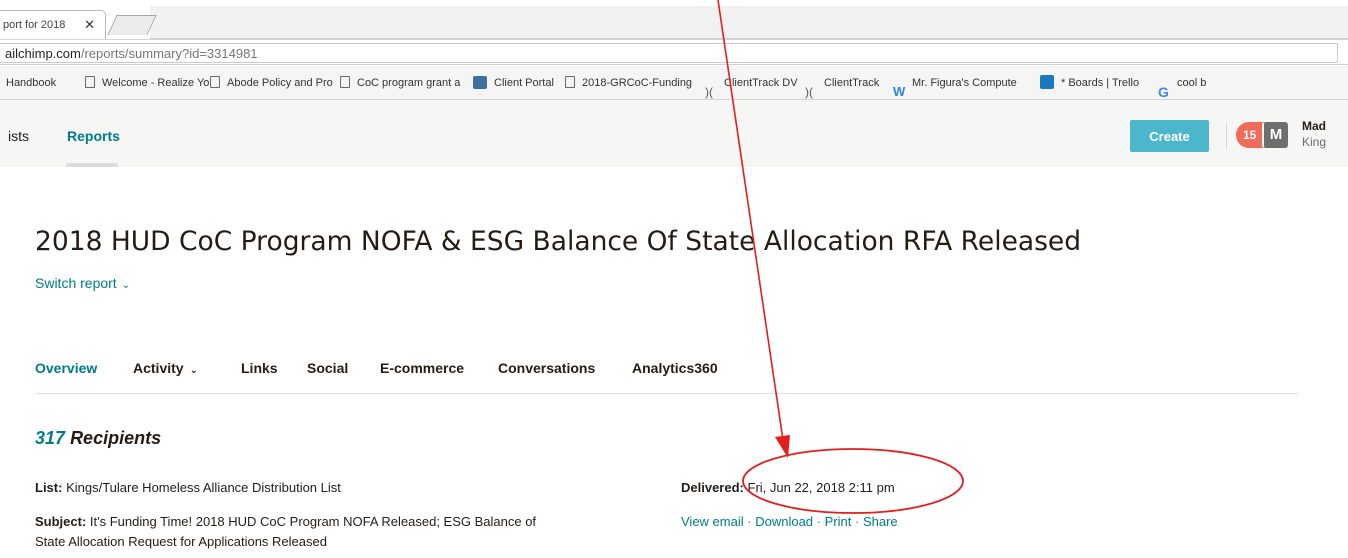 The height and width of the screenshot is (558, 1348). Describe the element at coordinates (712, 521) in the screenshot. I see `view-email-link: View email` at that location.